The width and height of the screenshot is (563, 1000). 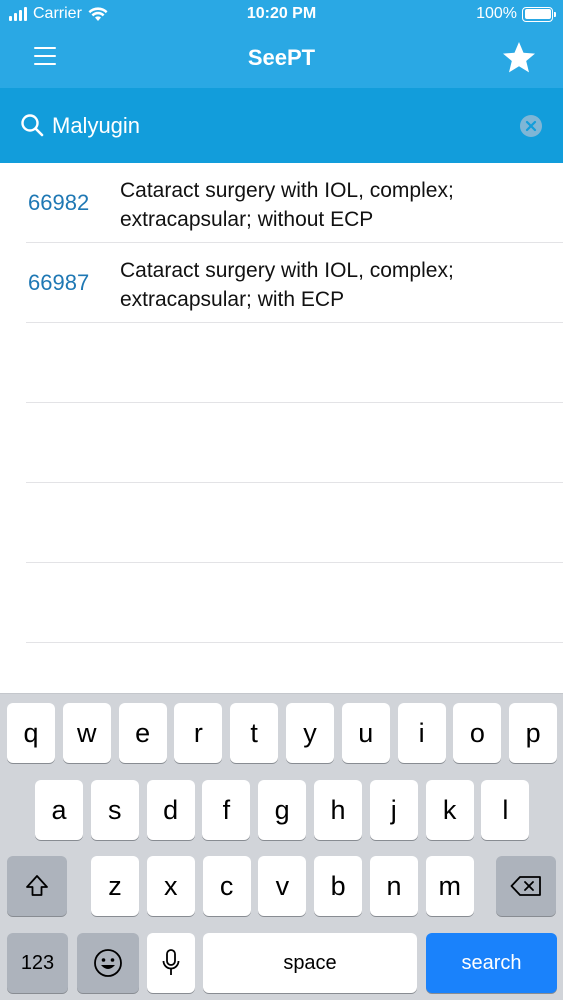 I want to click on key-r: r, so click(x=198, y=733).